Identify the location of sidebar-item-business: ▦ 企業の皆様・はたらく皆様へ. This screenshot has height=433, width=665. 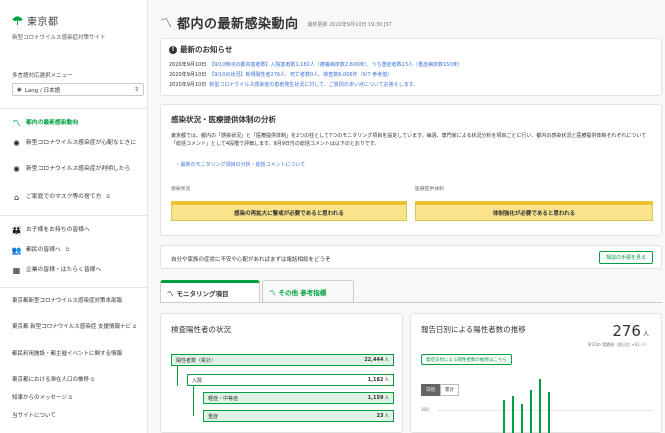
(77, 270).